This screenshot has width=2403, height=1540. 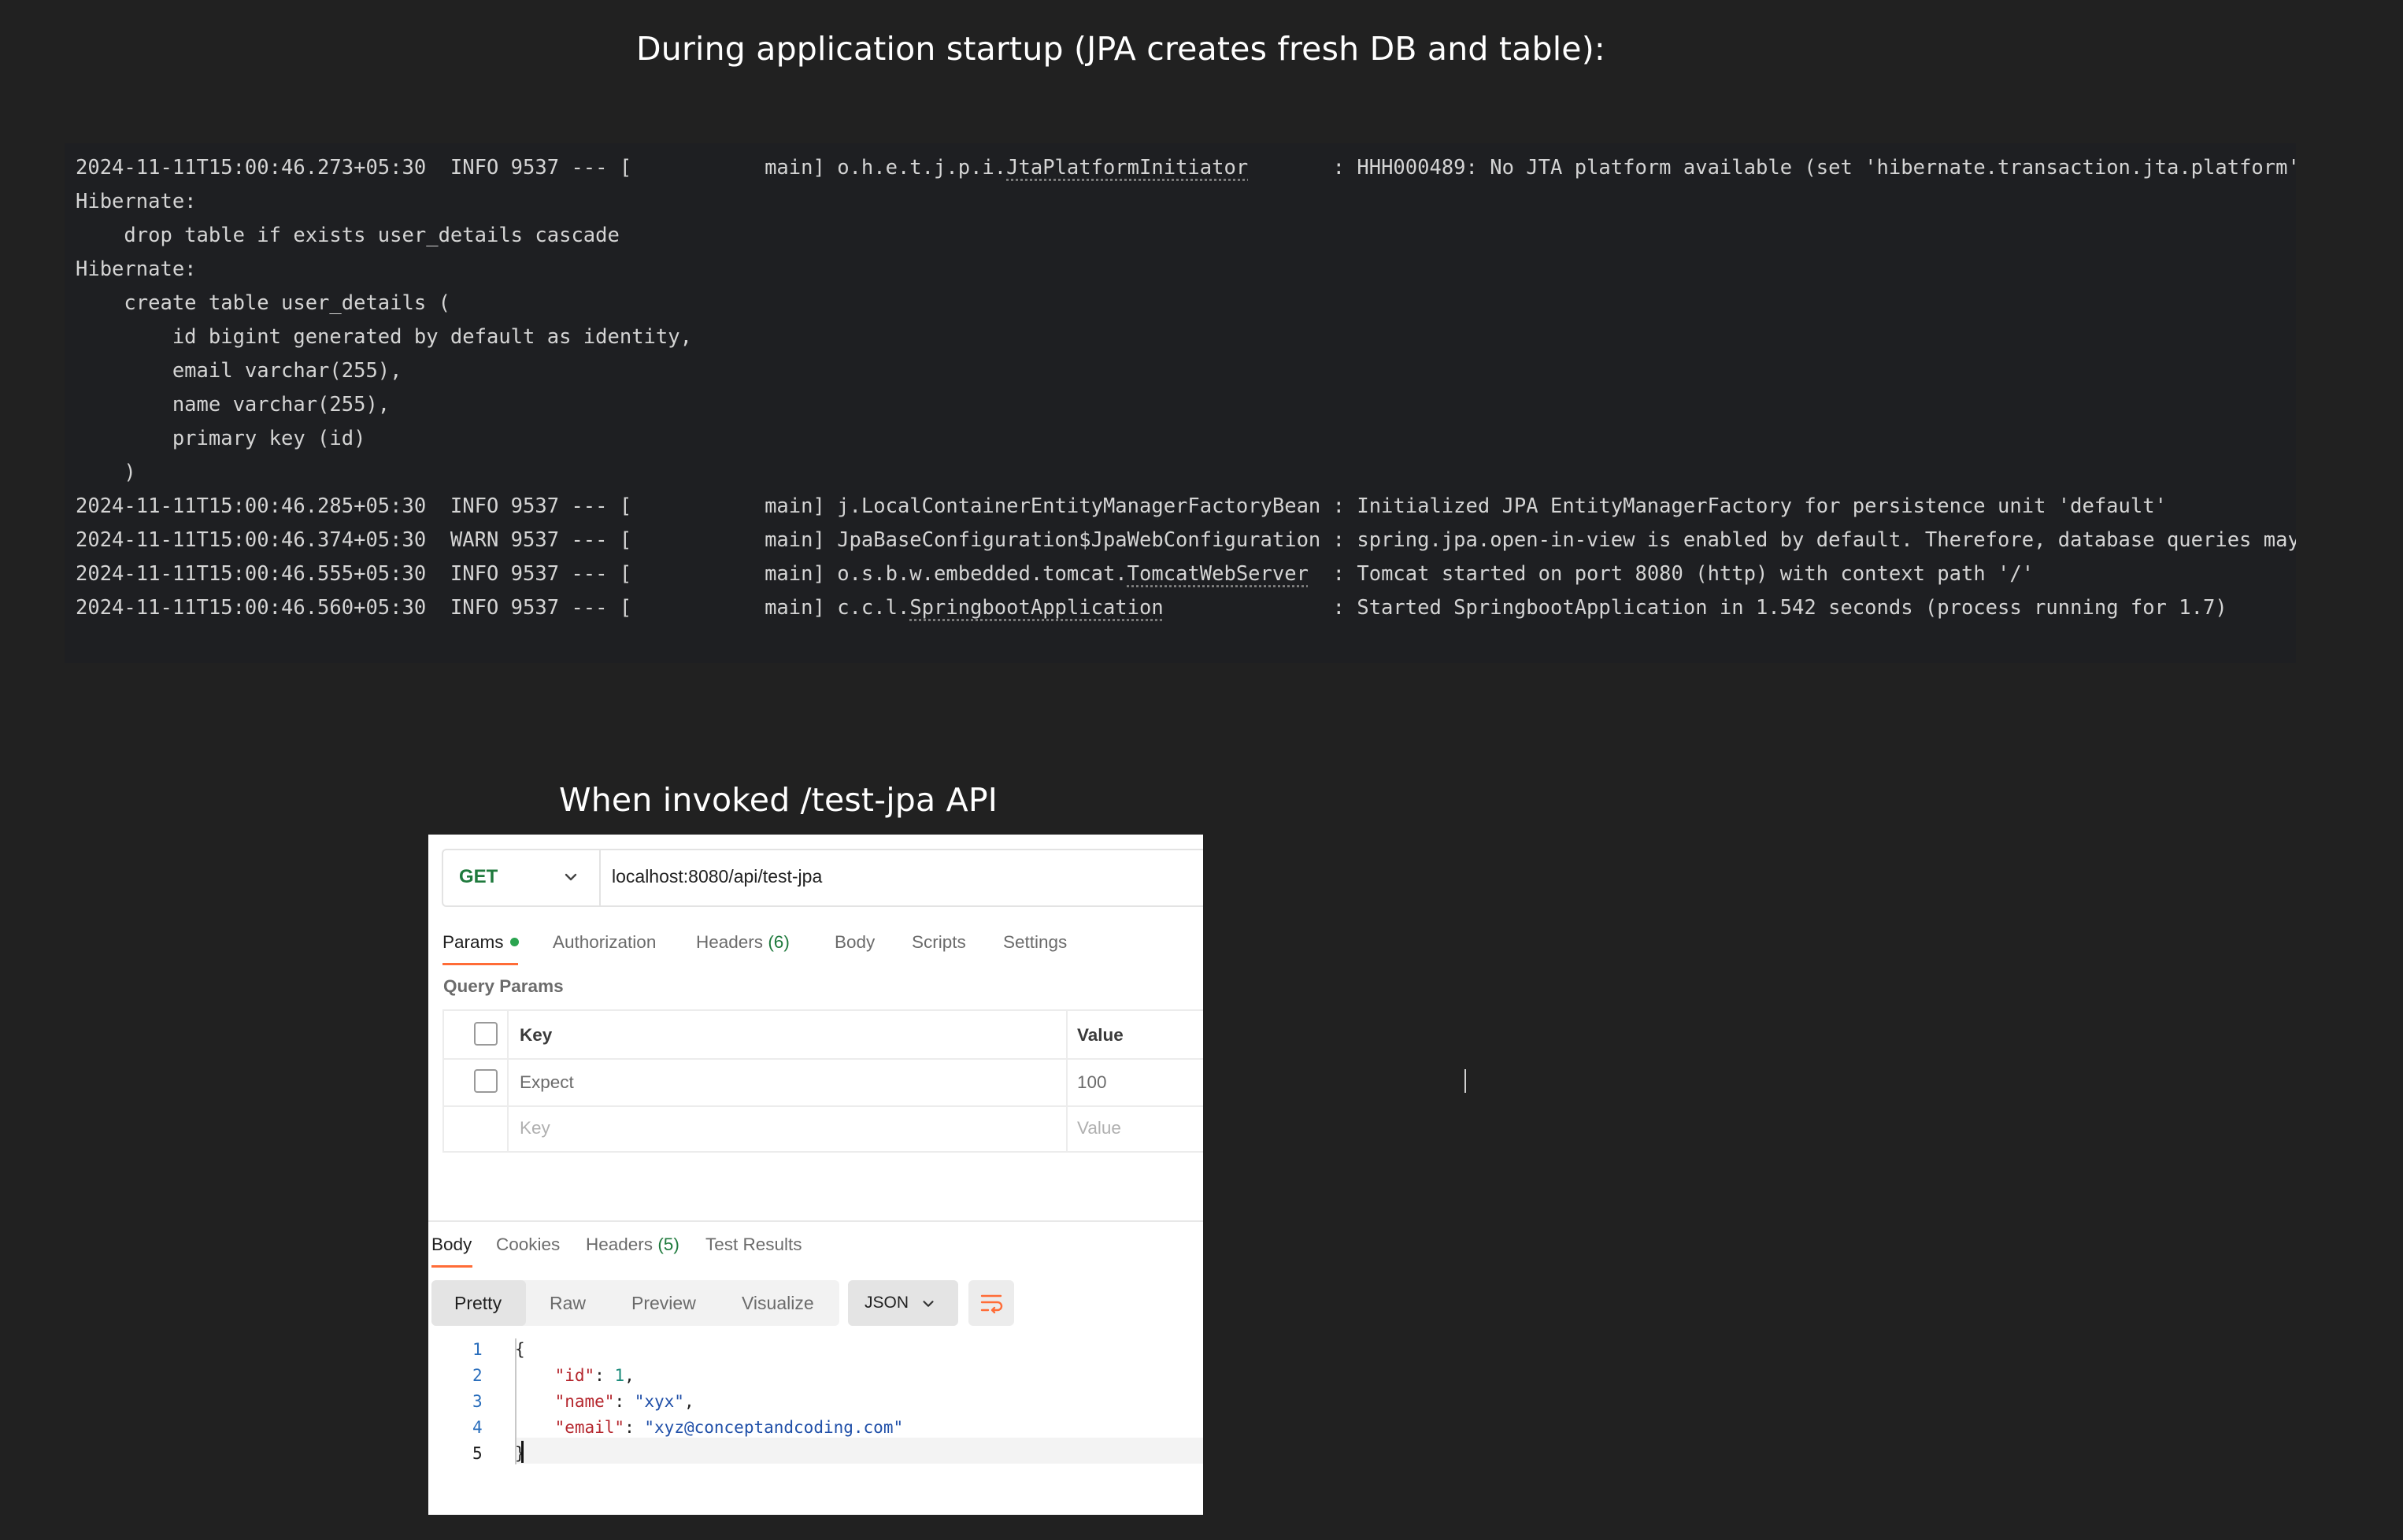 What do you see at coordinates (624, 1401) in the screenshot?
I see `json-line: "name": "xyx",` at bounding box center [624, 1401].